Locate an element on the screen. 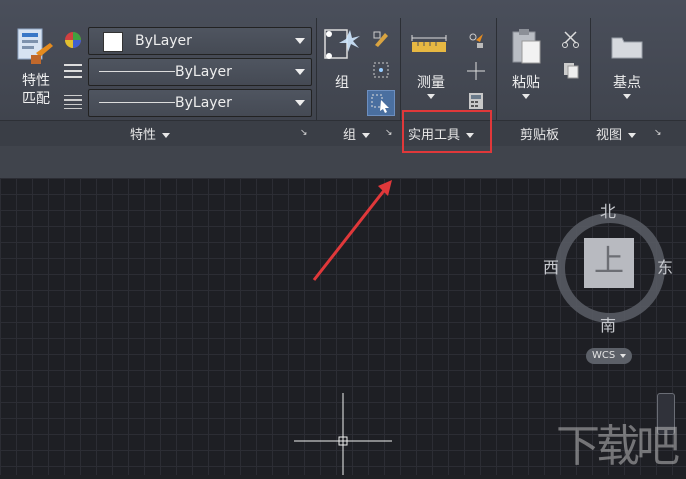  match-label-line2: 匹配 is located at coordinates (36, 99).